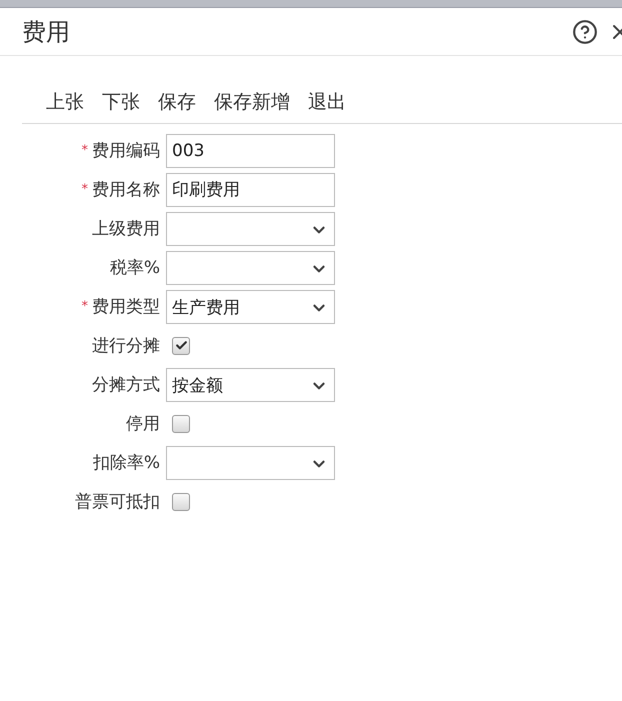 This screenshot has width=622, height=701. I want to click on field-label: 费用编码, so click(126, 151).